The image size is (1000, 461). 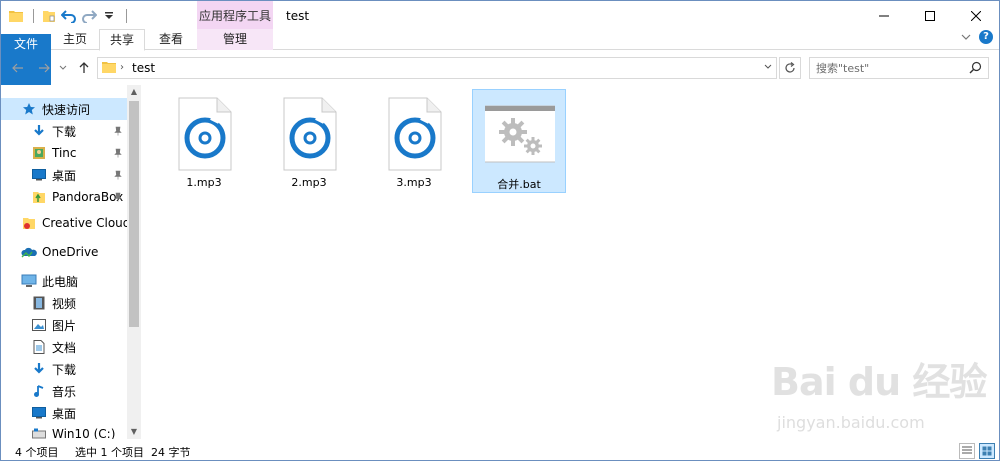 I want to click on context-tab-group-title: 应用程序工具, so click(x=235, y=16).